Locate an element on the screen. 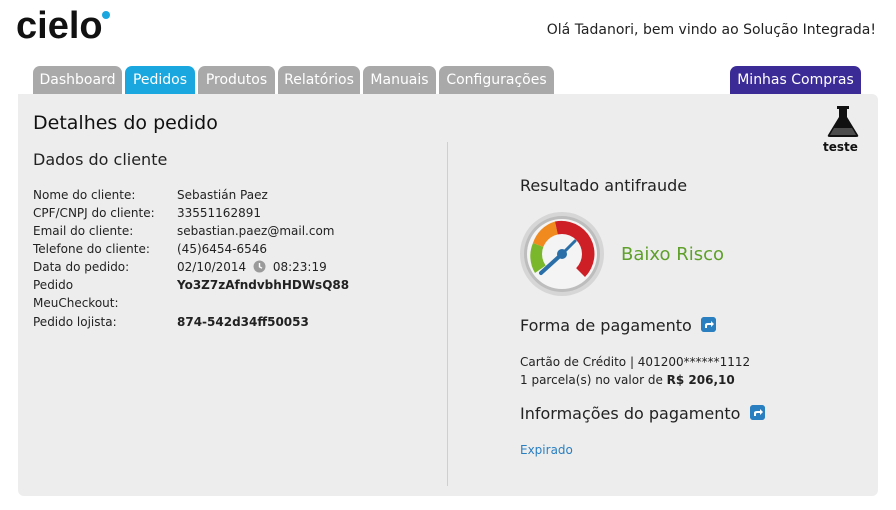  minhas-compras-button: Minhas Compras is located at coordinates (795, 80).